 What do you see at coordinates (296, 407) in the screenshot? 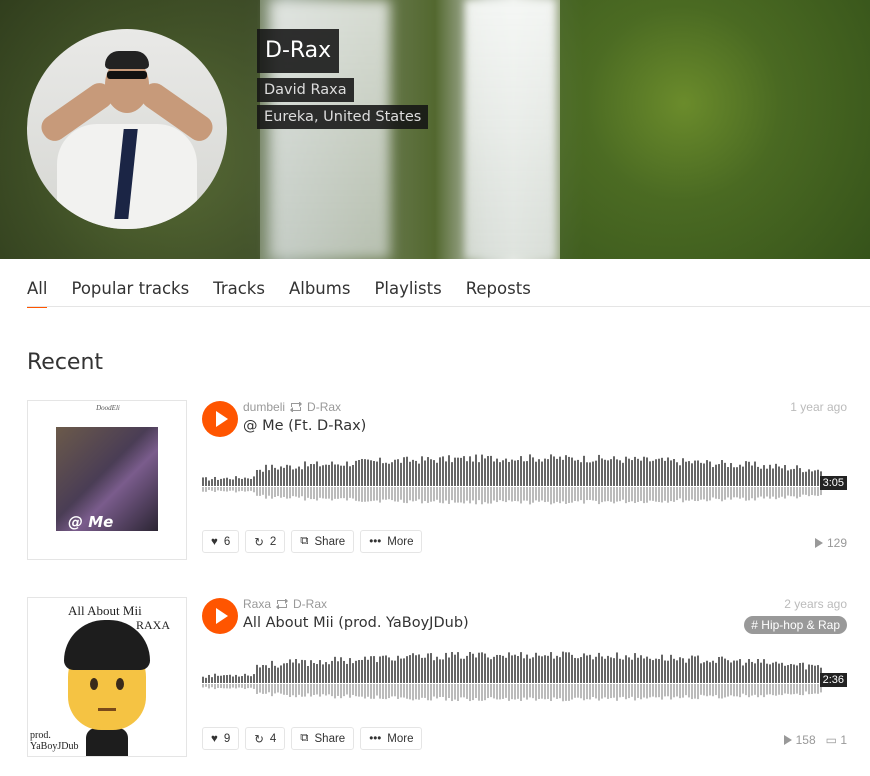
I see `repost-icon` at bounding box center [296, 407].